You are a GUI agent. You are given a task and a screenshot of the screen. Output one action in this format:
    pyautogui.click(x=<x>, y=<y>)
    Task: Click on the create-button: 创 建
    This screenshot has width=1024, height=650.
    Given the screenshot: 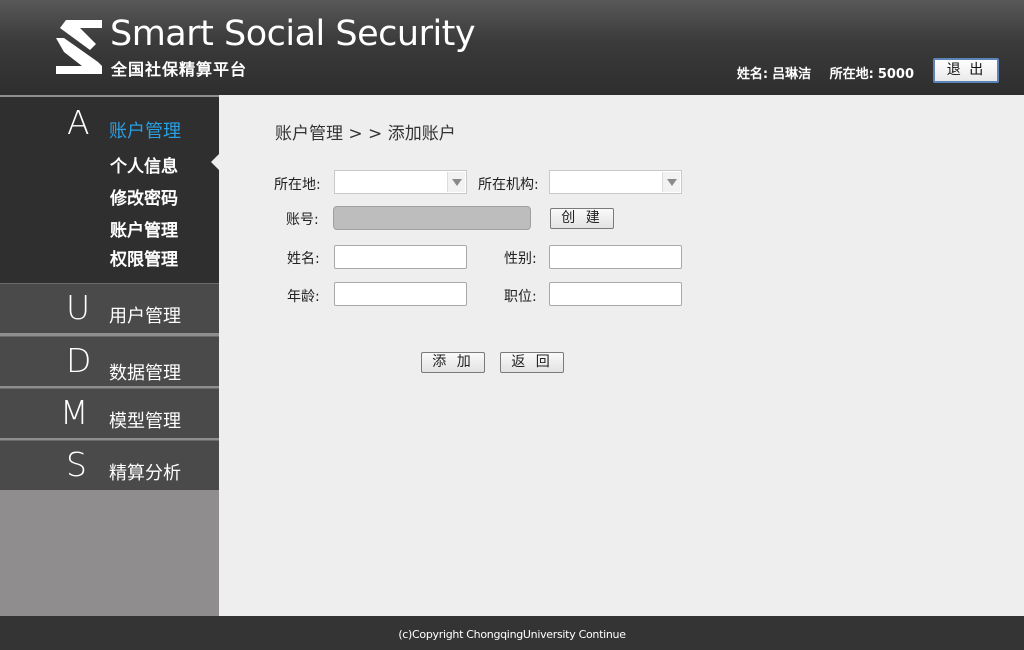 What is the action you would take?
    pyautogui.click(x=582, y=218)
    